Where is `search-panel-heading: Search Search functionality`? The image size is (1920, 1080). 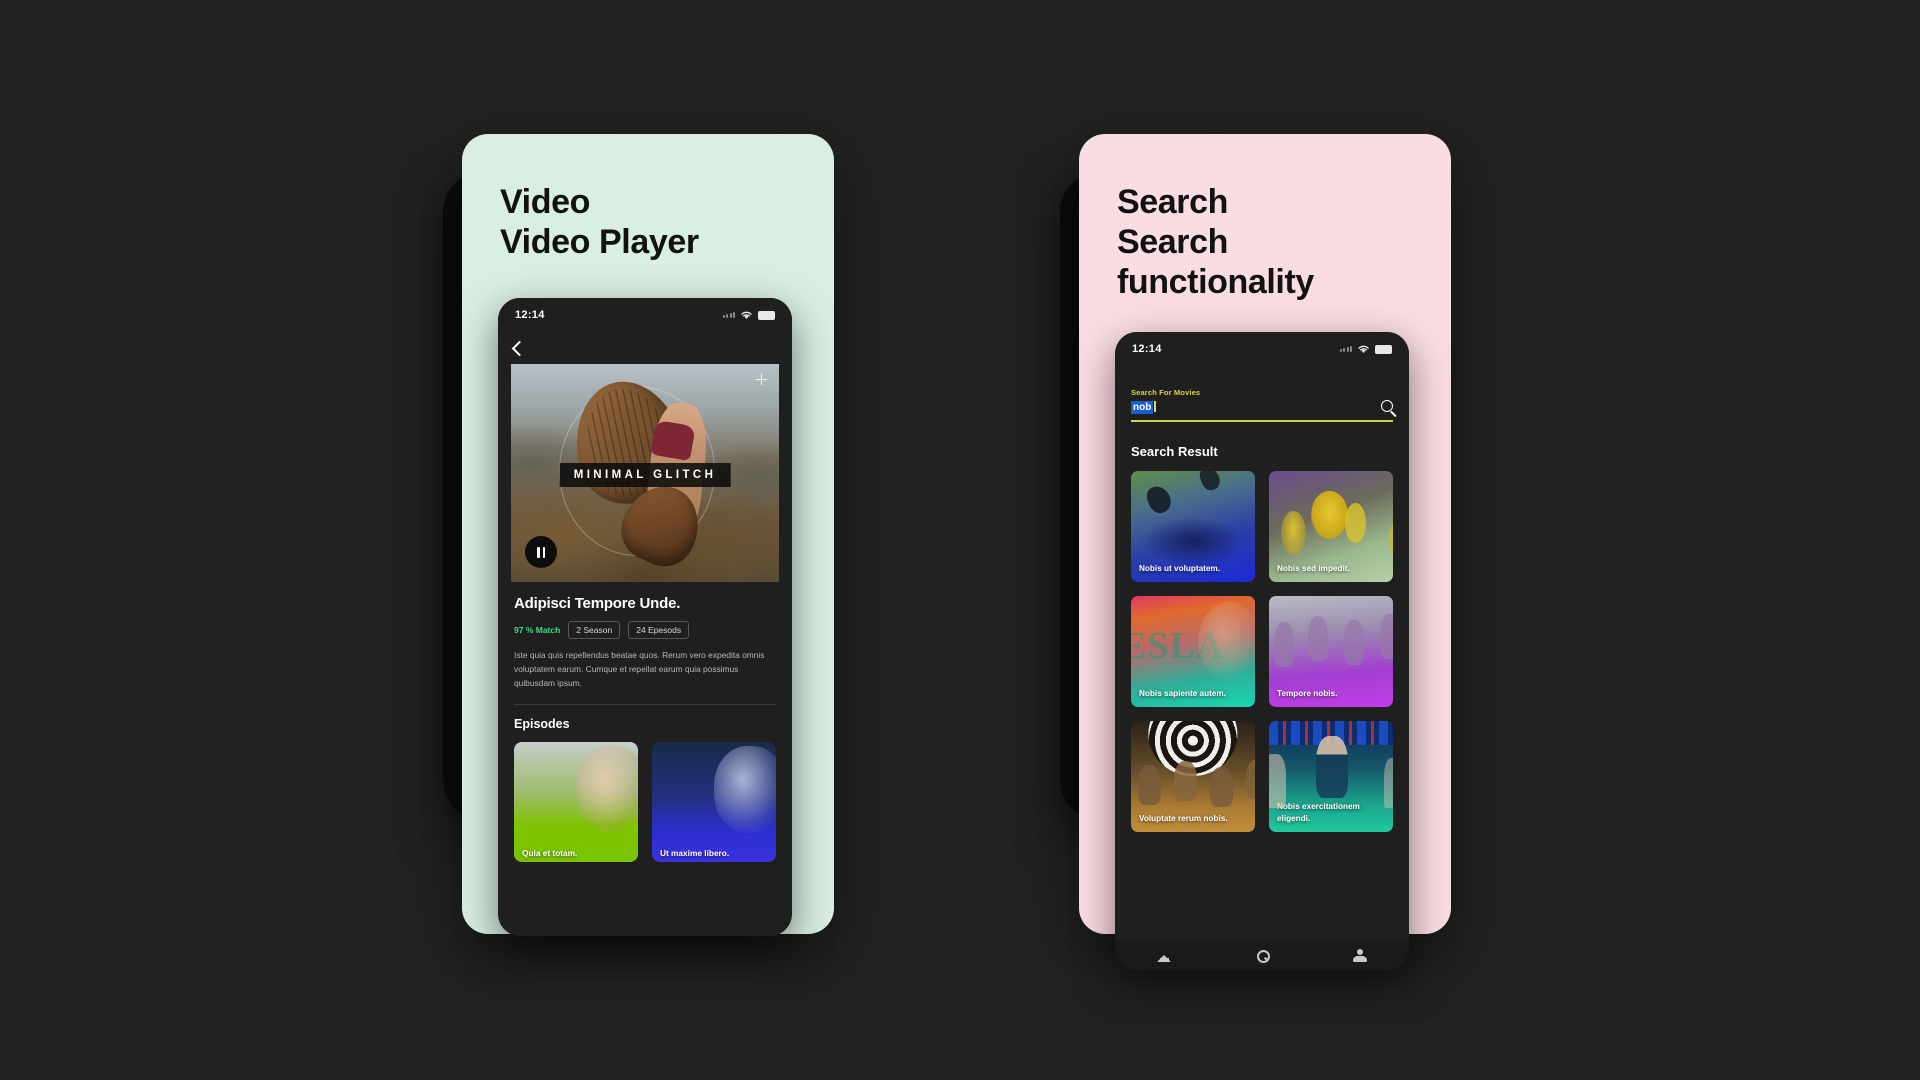
search-panel-heading: Search Search functionality is located at coordinates (1215, 242).